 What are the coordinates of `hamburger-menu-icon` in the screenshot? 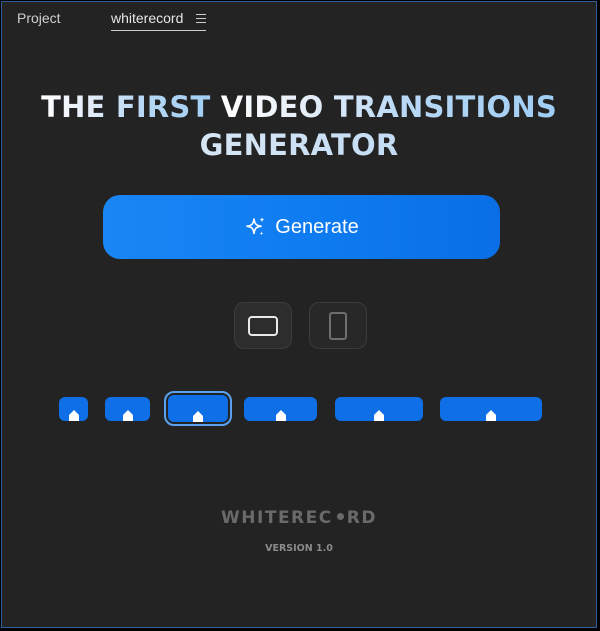 It's located at (201, 18).